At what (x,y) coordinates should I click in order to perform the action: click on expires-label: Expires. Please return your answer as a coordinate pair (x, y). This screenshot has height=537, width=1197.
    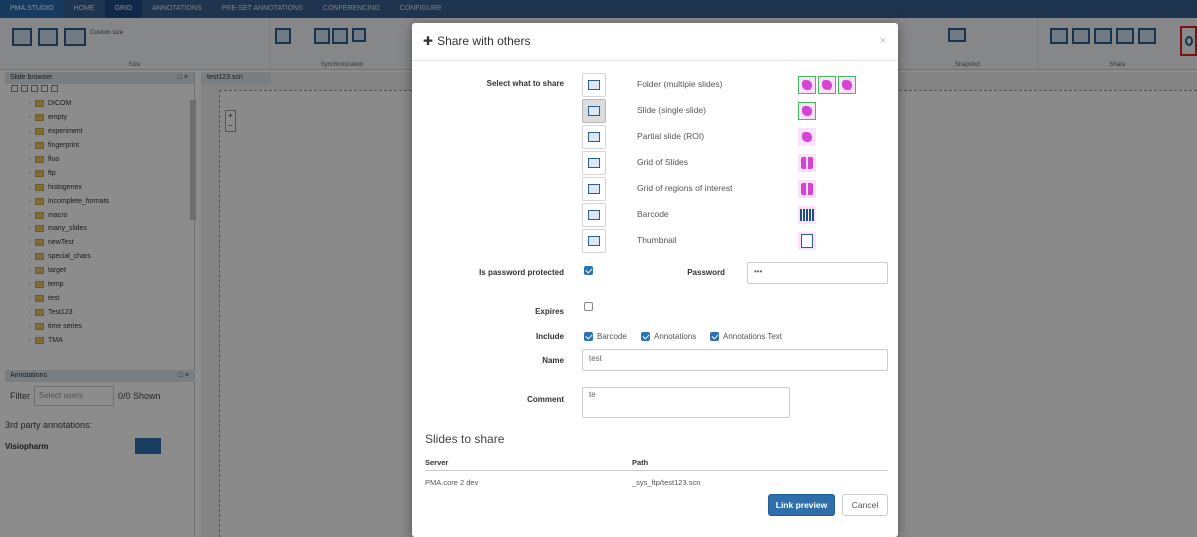
    Looking at the image, I should click on (549, 311).